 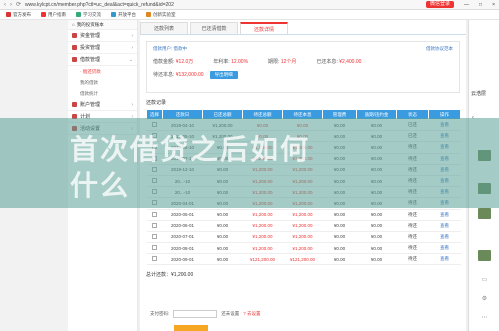 What do you see at coordinates (493, 5) in the screenshot?
I see `close-icon: ×` at bounding box center [493, 5].